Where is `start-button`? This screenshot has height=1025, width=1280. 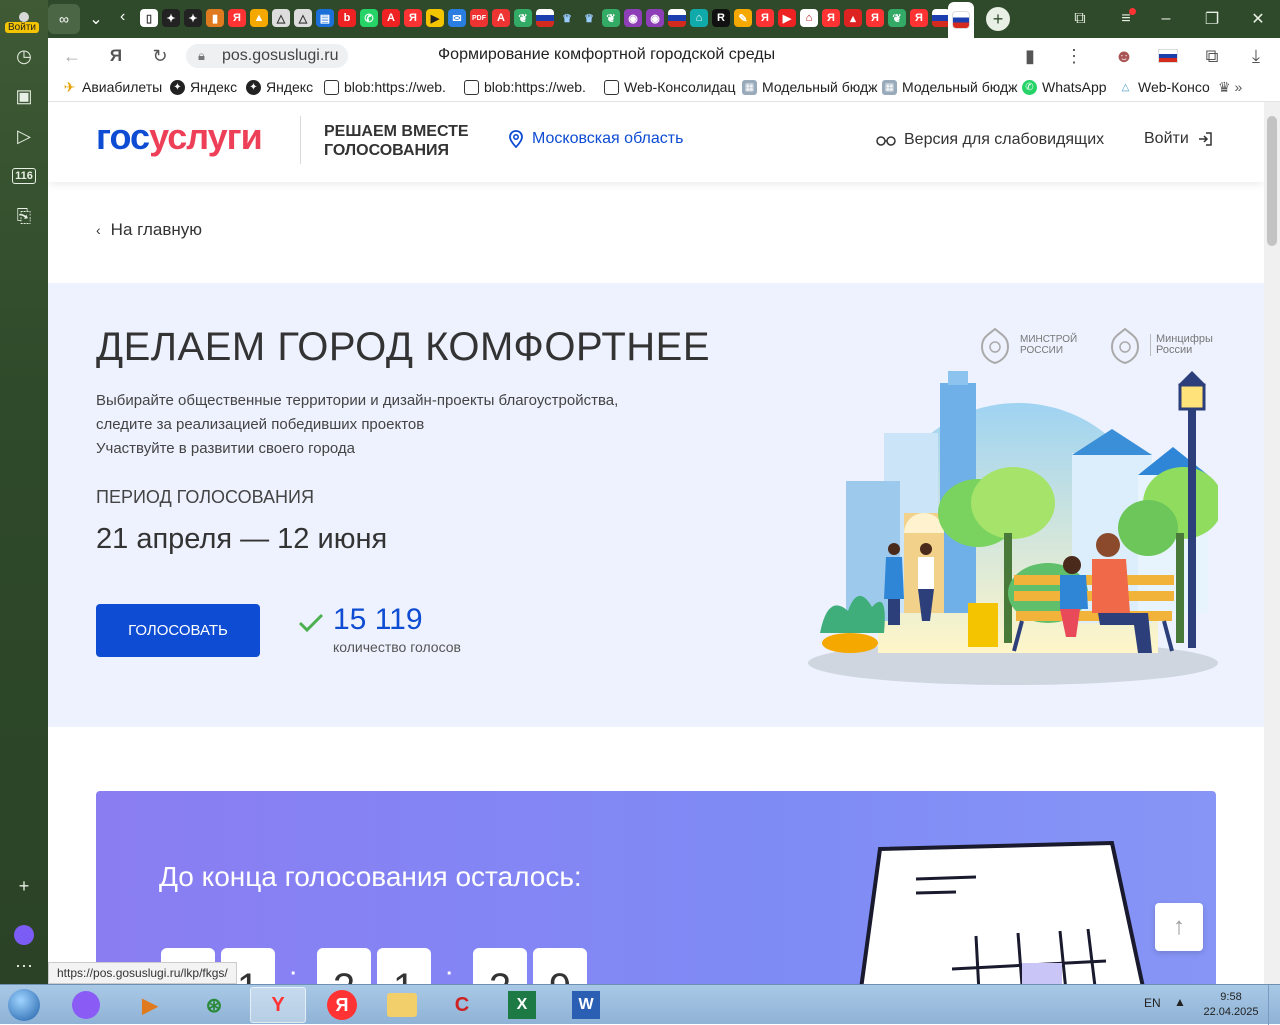 start-button is located at coordinates (24, 1005).